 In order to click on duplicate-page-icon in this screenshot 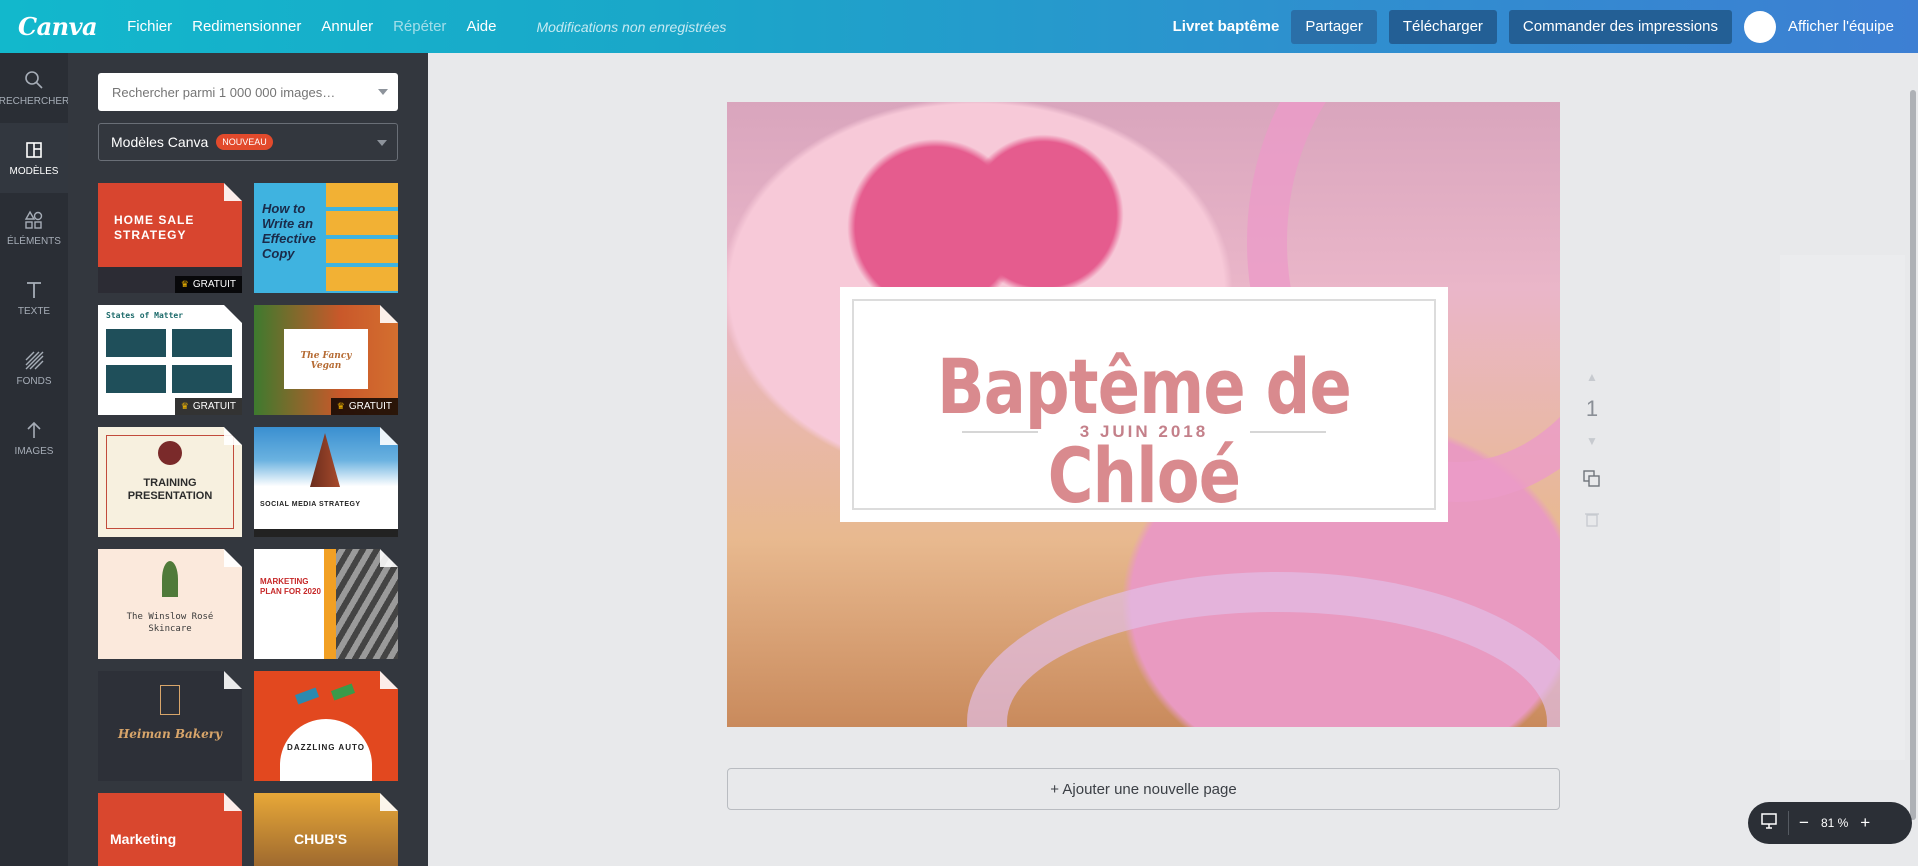, I will do `click(1592, 481)`.